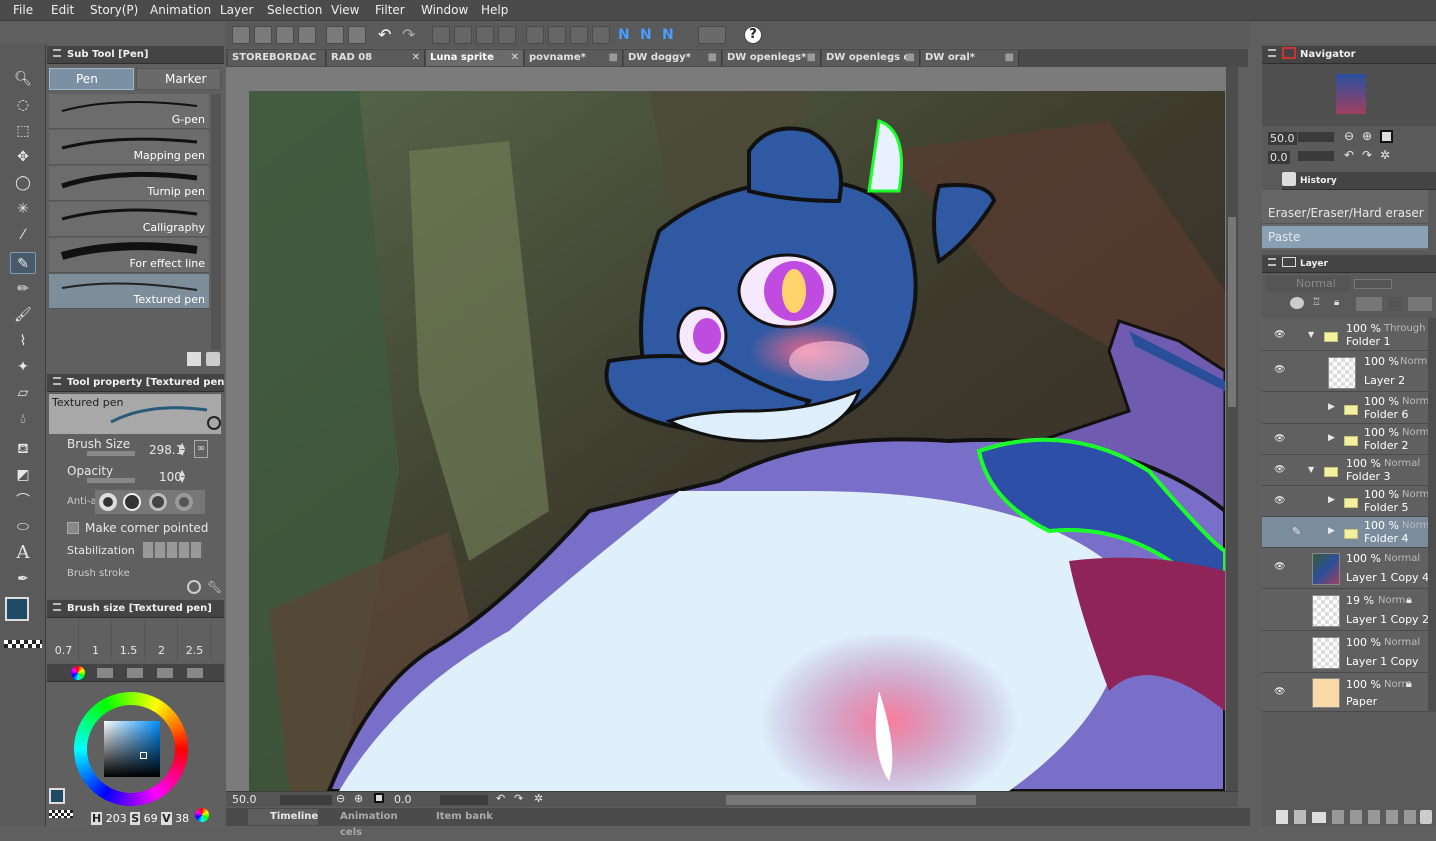  What do you see at coordinates (132, 749) in the screenshot?
I see `saturation-value-square` at bounding box center [132, 749].